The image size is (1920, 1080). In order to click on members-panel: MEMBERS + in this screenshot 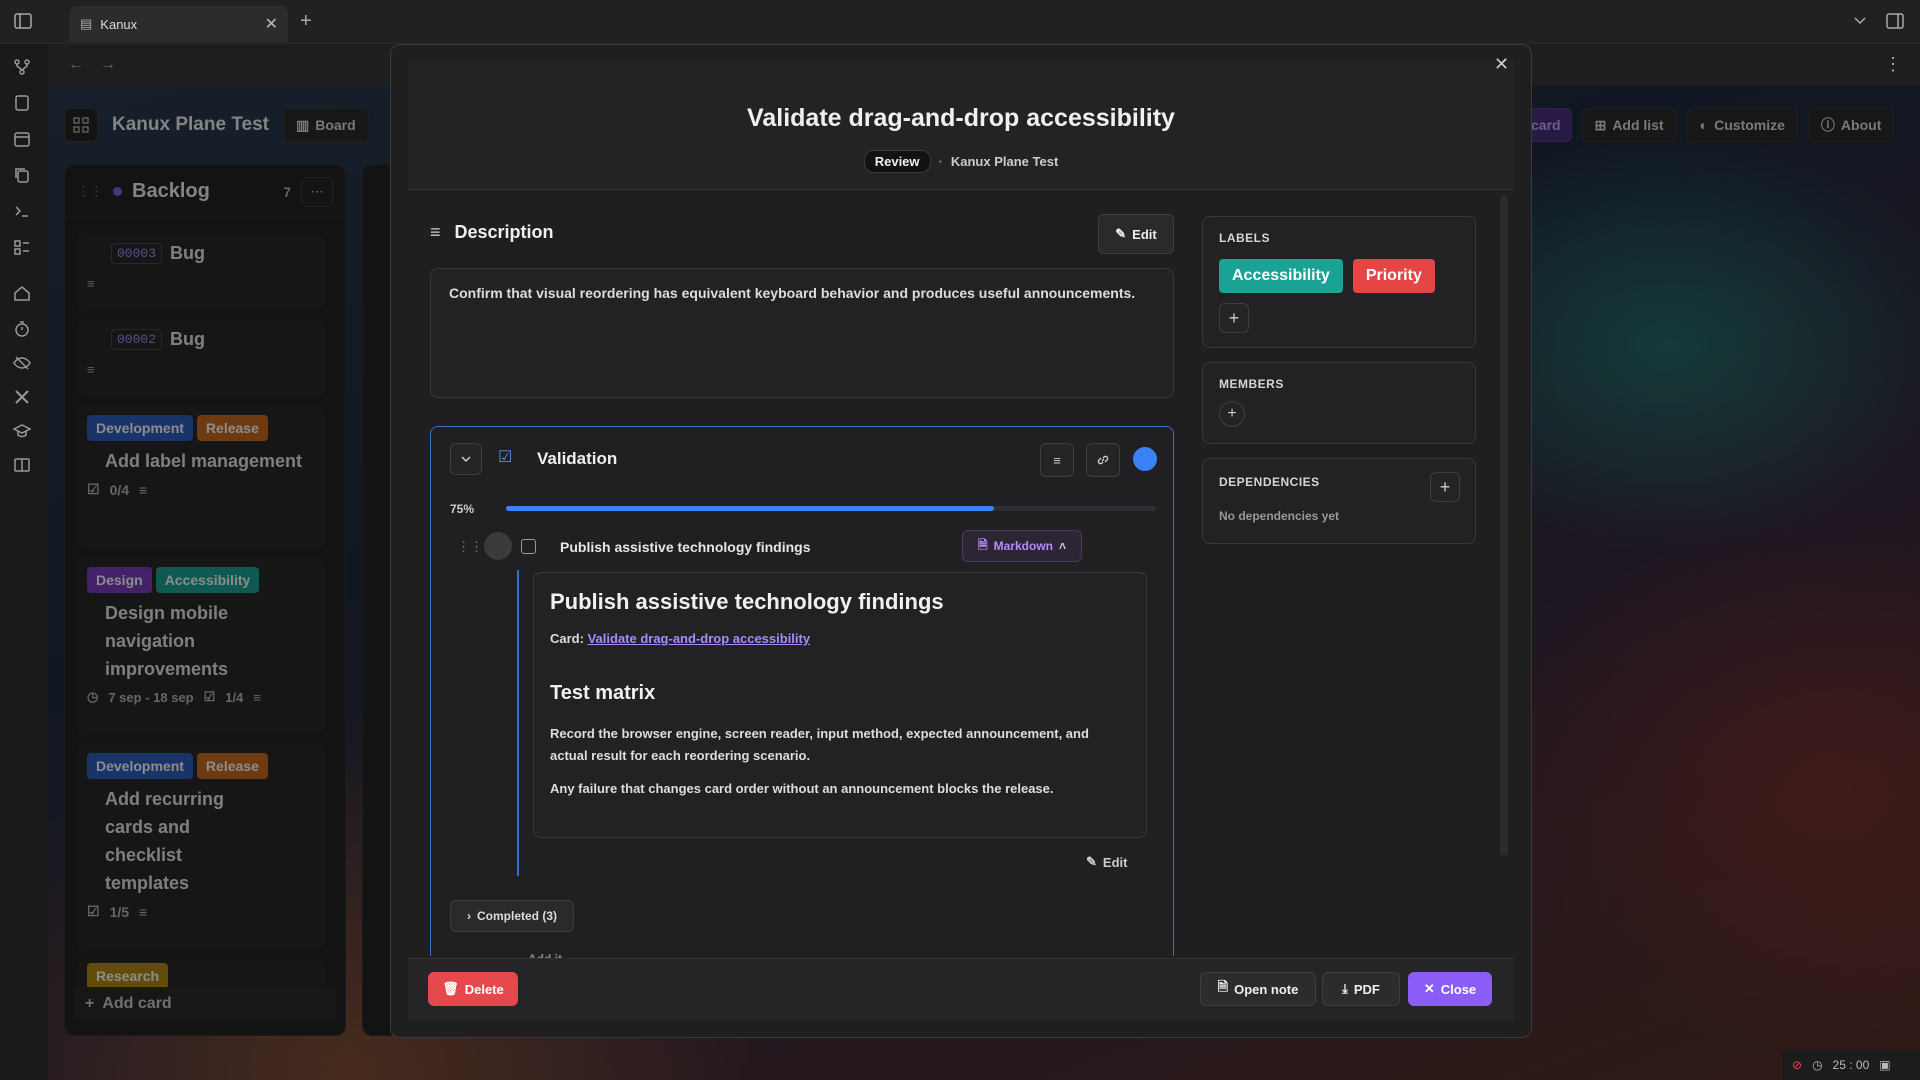, I will do `click(1339, 403)`.